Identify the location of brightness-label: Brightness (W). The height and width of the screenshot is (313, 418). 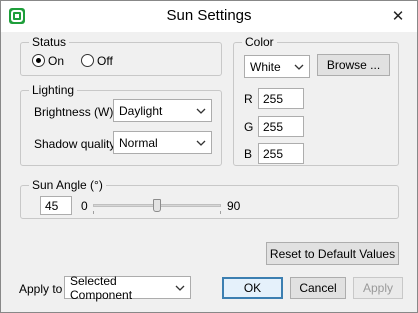
(74, 112).